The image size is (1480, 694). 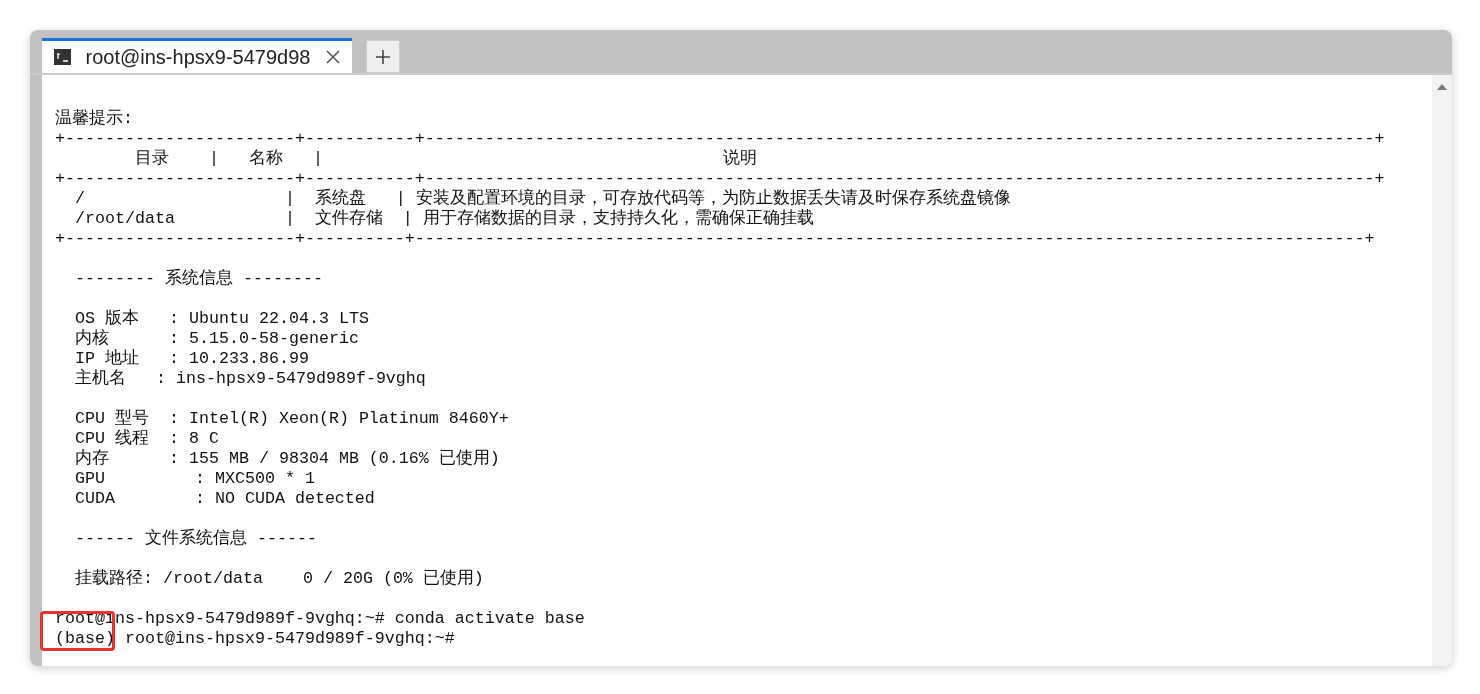 I want to click on terminal-line: GPU : MXC500 * 1, so click(x=195, y=479).